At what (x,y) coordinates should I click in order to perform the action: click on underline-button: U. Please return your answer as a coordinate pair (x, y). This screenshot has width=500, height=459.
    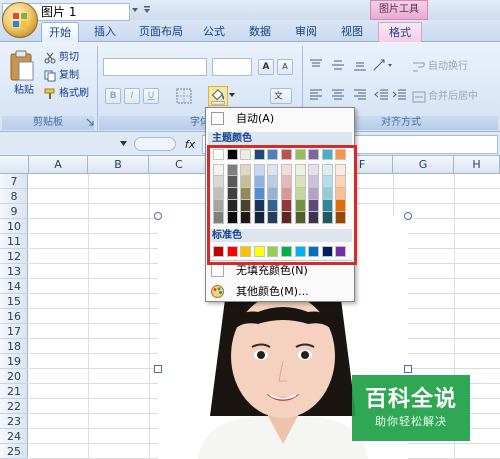
    Looking at the image, I should click on (151, 96).